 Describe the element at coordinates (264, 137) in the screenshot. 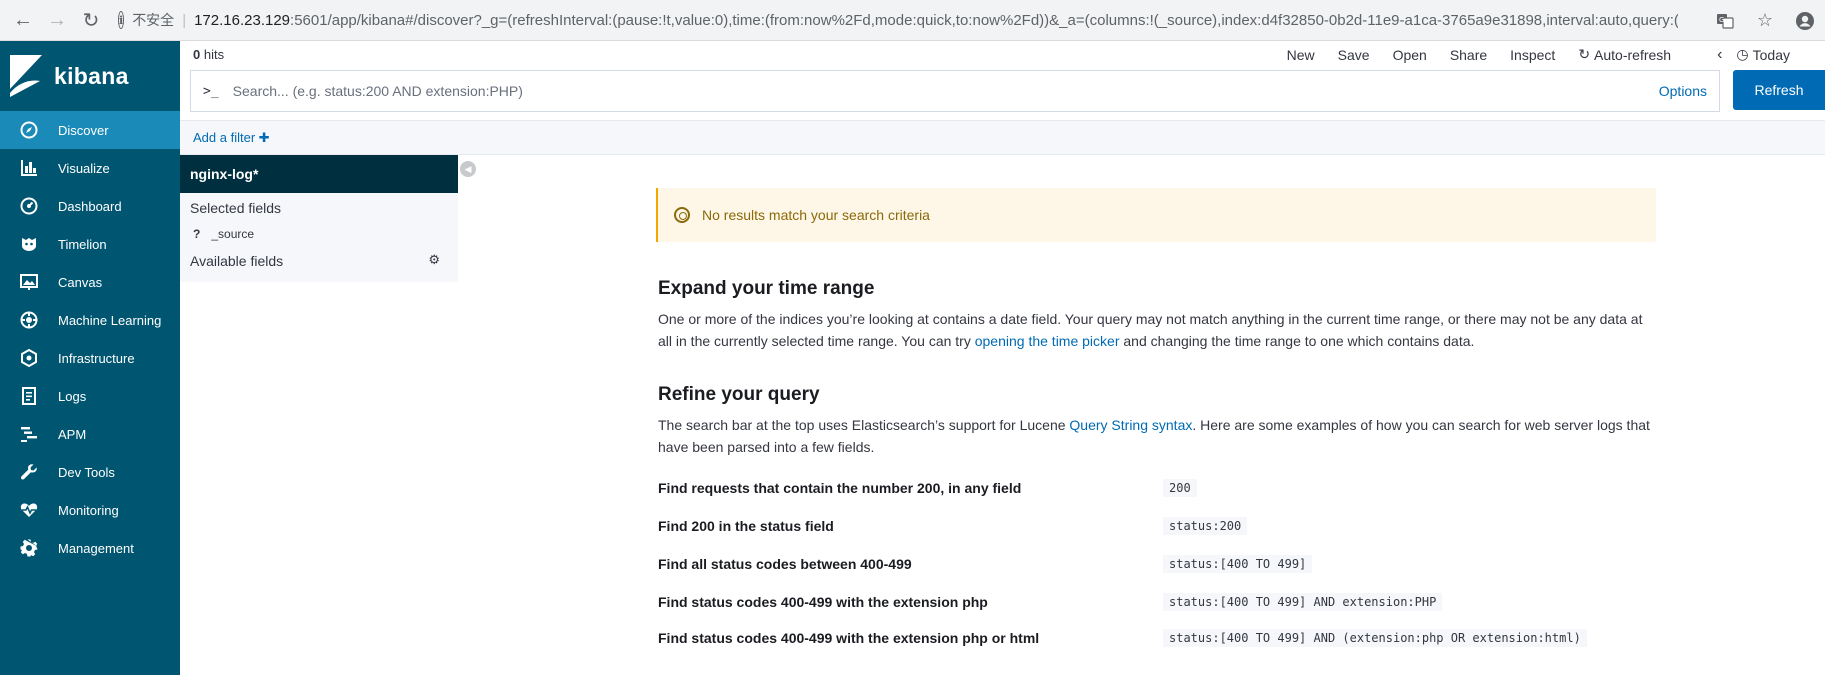

I see `plus-icon: ✚` at that location.